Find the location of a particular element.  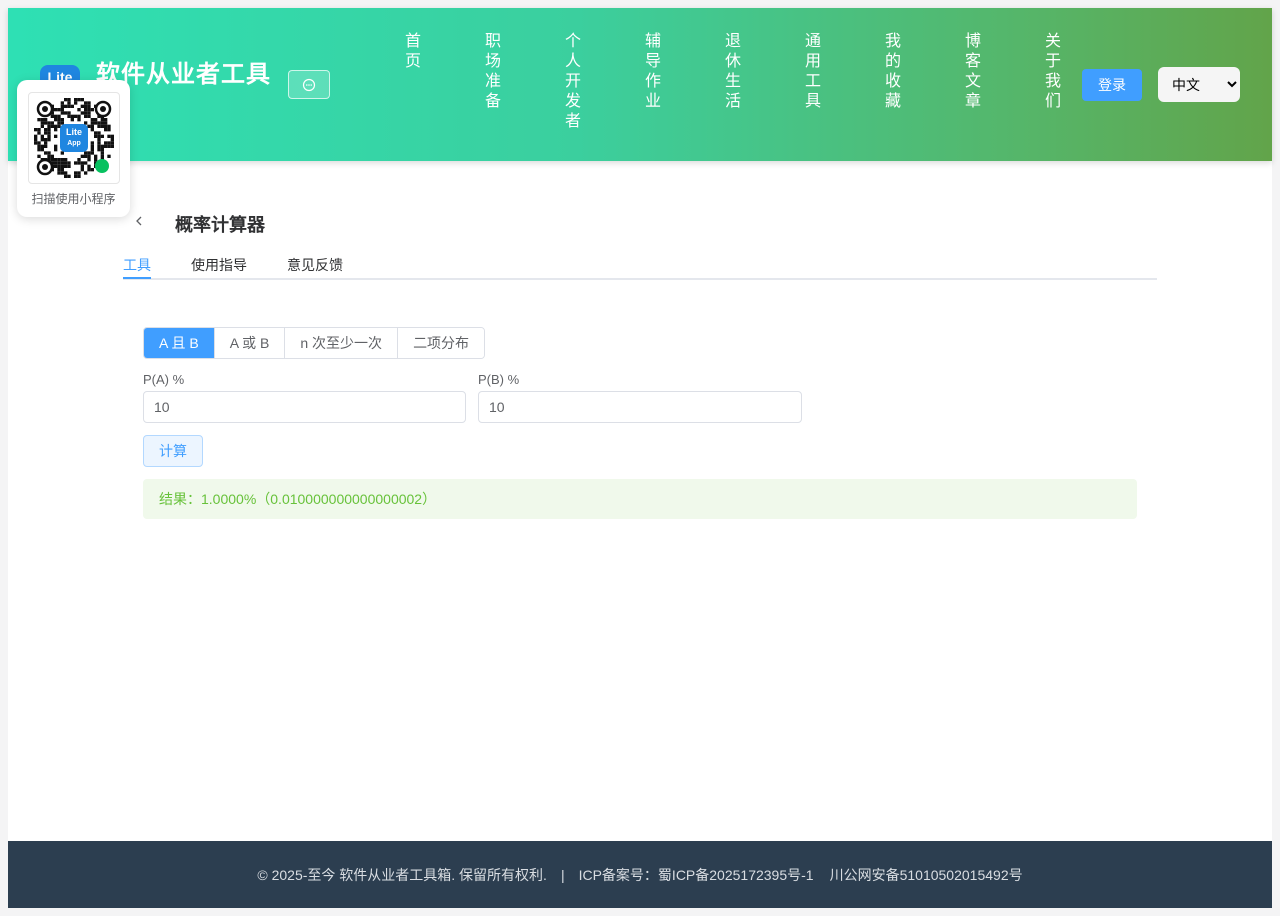

pb-input is located at coordinates (640, 407).